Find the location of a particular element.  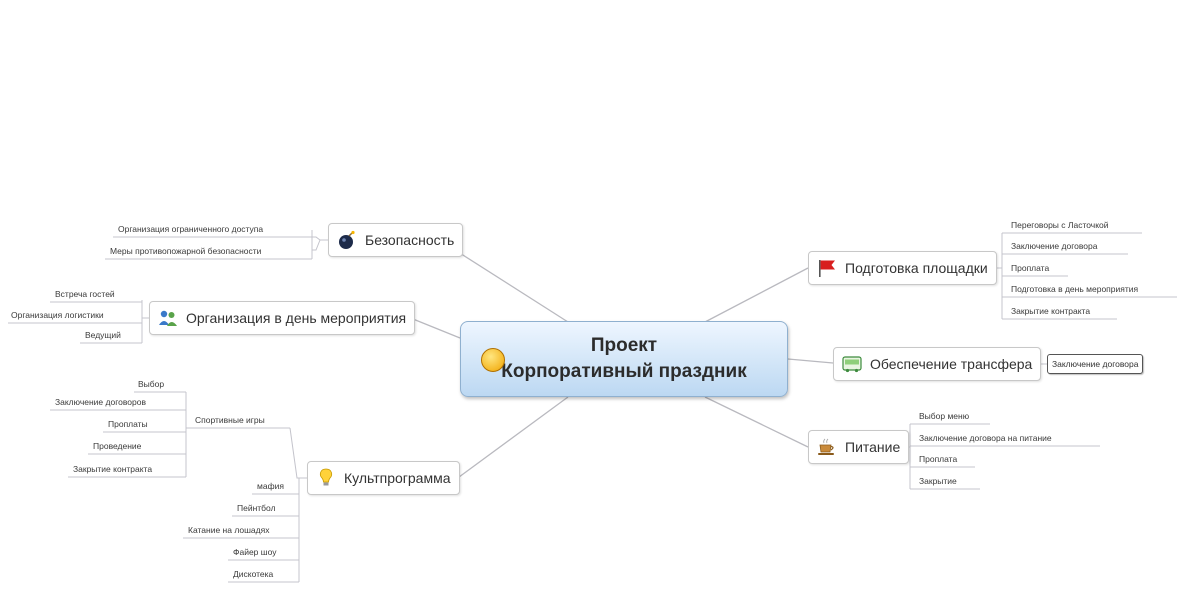

leaf-sport-3: Проплаты is located at coordinates (128, 424).